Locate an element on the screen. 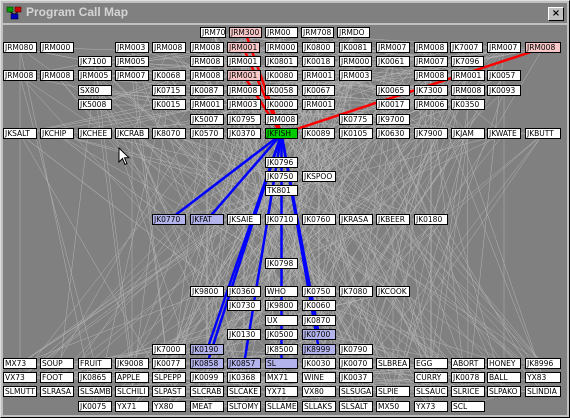 The width and height of the screenshot is (570, 418). program-node: SX80 is located at coordinates (95, 90).